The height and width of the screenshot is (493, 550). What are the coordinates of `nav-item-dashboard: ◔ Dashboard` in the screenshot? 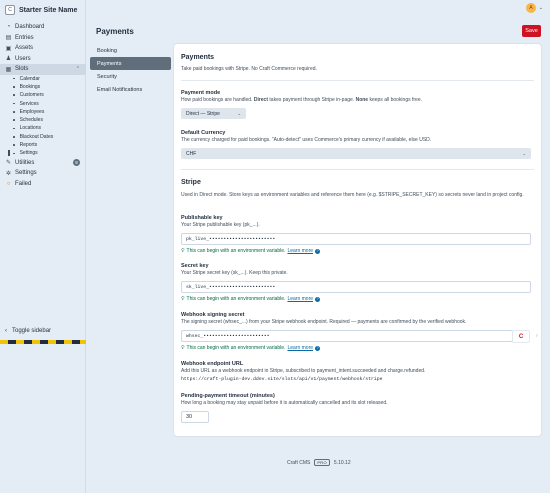 It's located at (43, 27).